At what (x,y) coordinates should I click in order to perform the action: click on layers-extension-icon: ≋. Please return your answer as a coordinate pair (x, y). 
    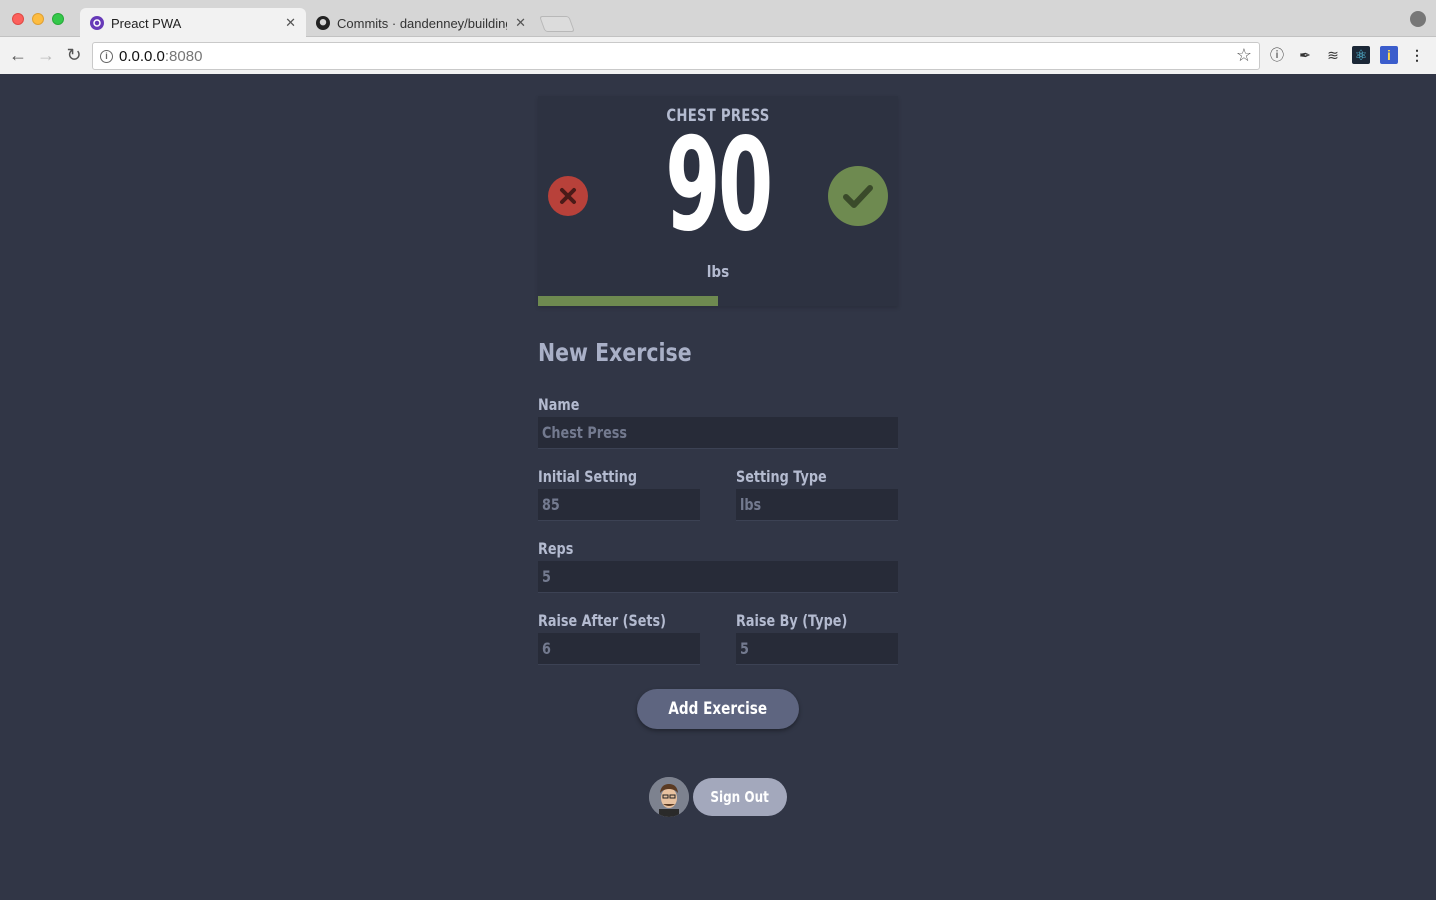
    Looking at the image, I should click on (1333, 55).